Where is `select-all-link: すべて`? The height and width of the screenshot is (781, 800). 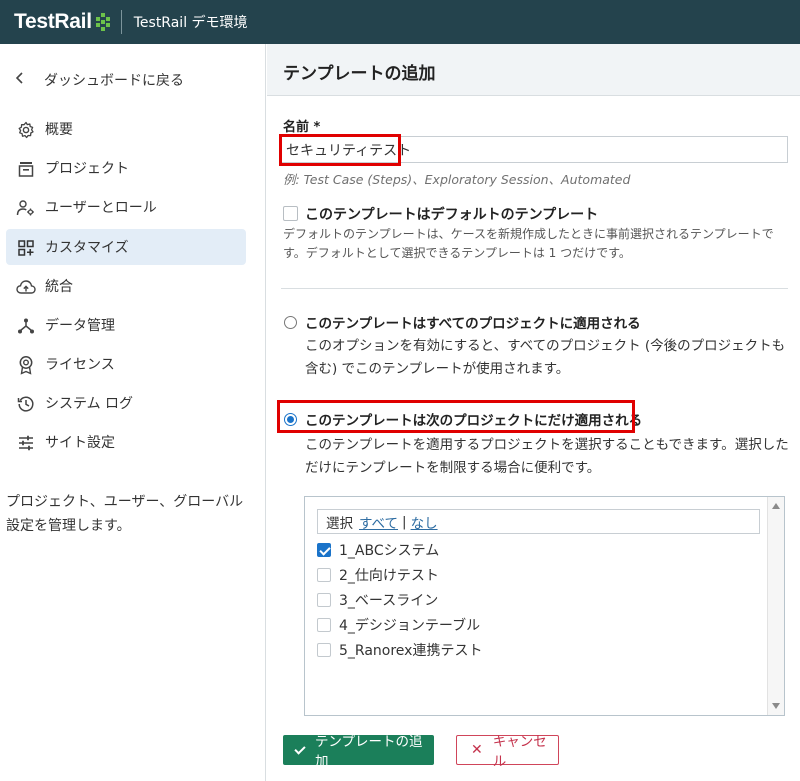 select-all-link: すべて is located at coordinates (378, 522).